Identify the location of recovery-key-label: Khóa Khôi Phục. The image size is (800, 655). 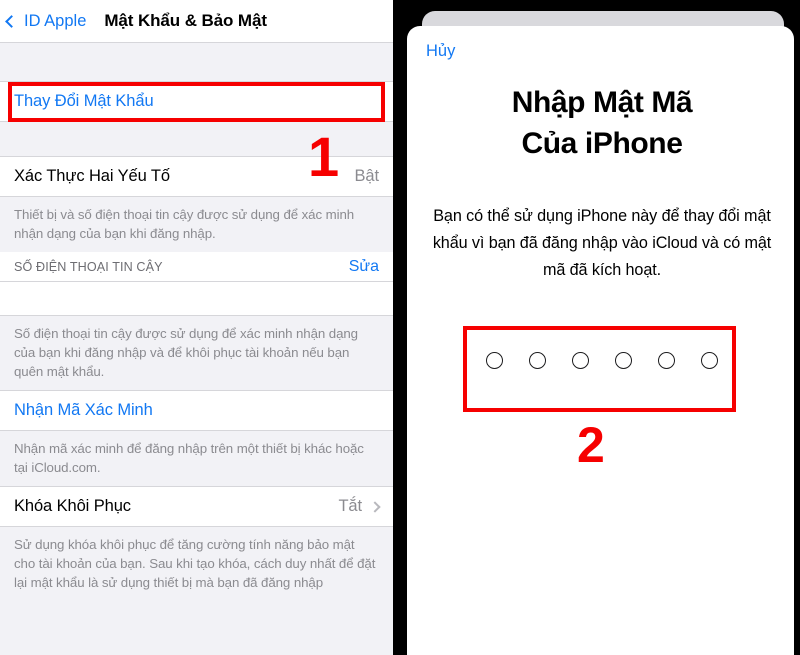
(72, 506).